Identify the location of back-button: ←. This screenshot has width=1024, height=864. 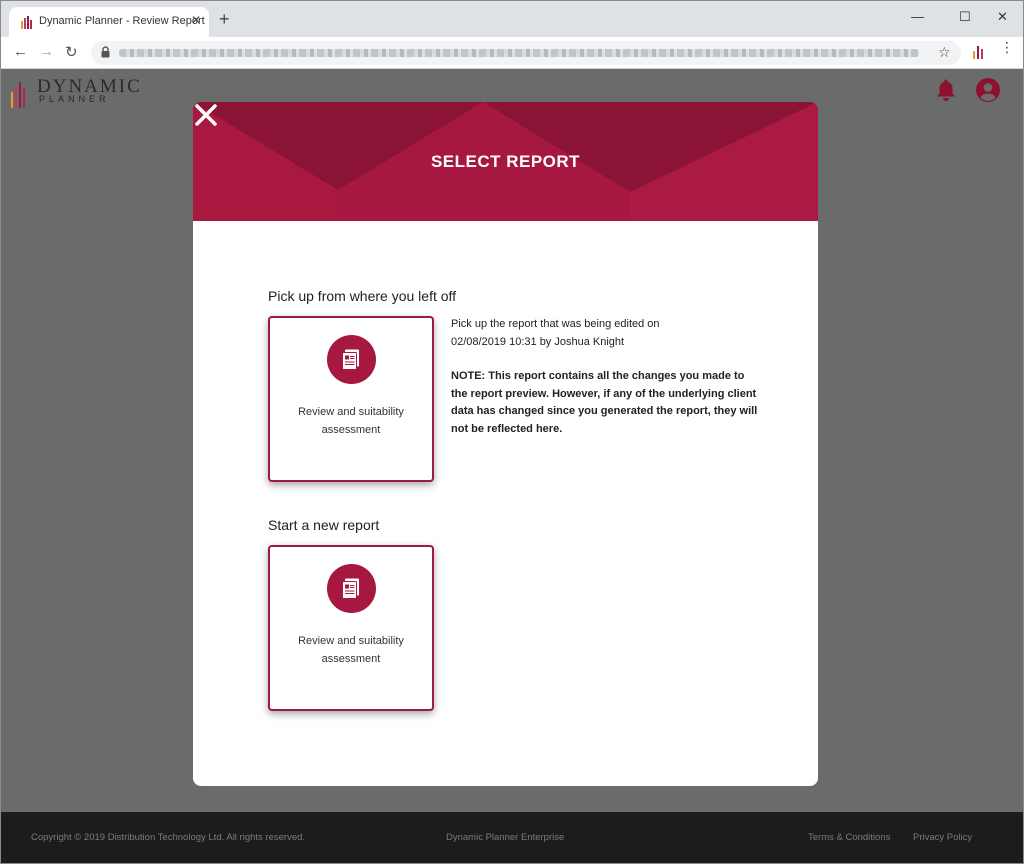
(20, 51).